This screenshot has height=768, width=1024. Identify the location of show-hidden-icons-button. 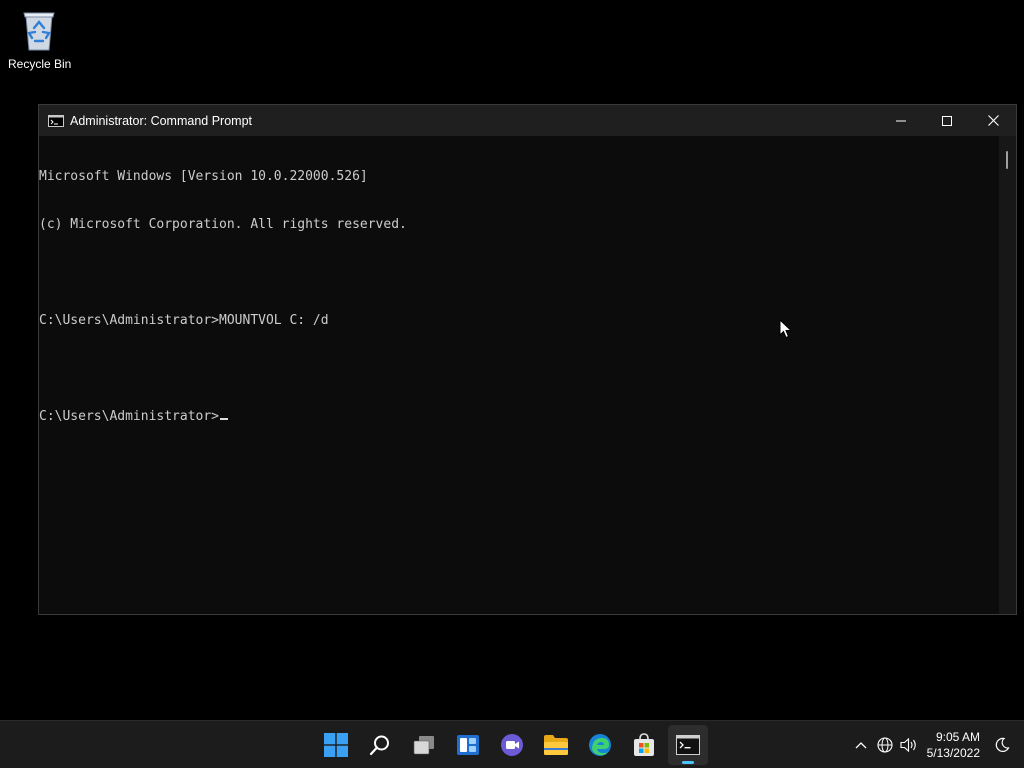
(861, 745).